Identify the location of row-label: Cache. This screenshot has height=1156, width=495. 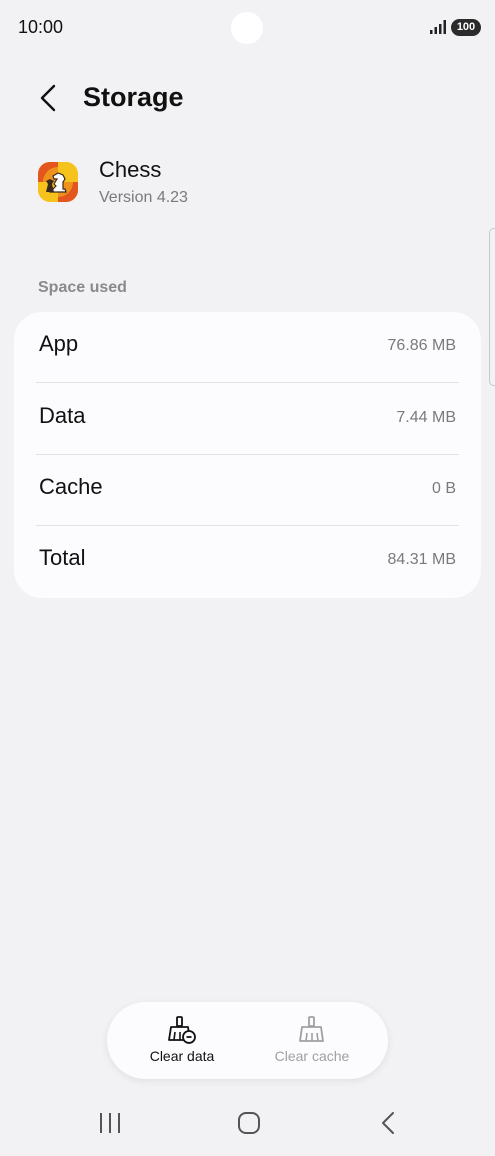
(71, 486).